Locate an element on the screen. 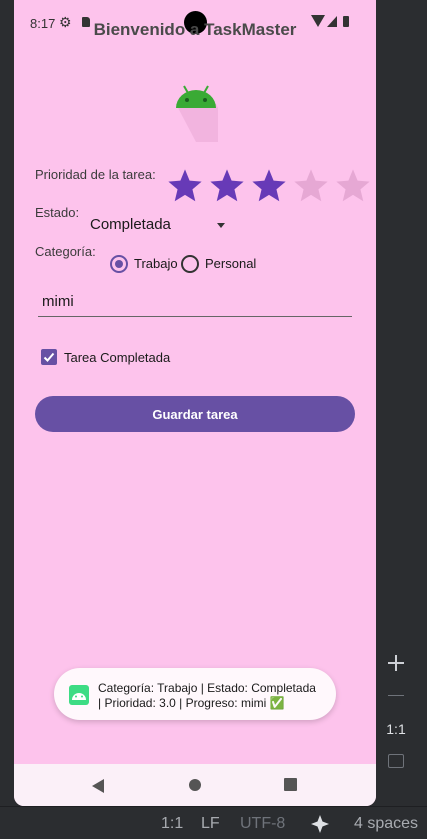 Image resolution: width=427 pixels, height=839 pixels. status-dropdown: Completada is located at coordinates (160, 225).